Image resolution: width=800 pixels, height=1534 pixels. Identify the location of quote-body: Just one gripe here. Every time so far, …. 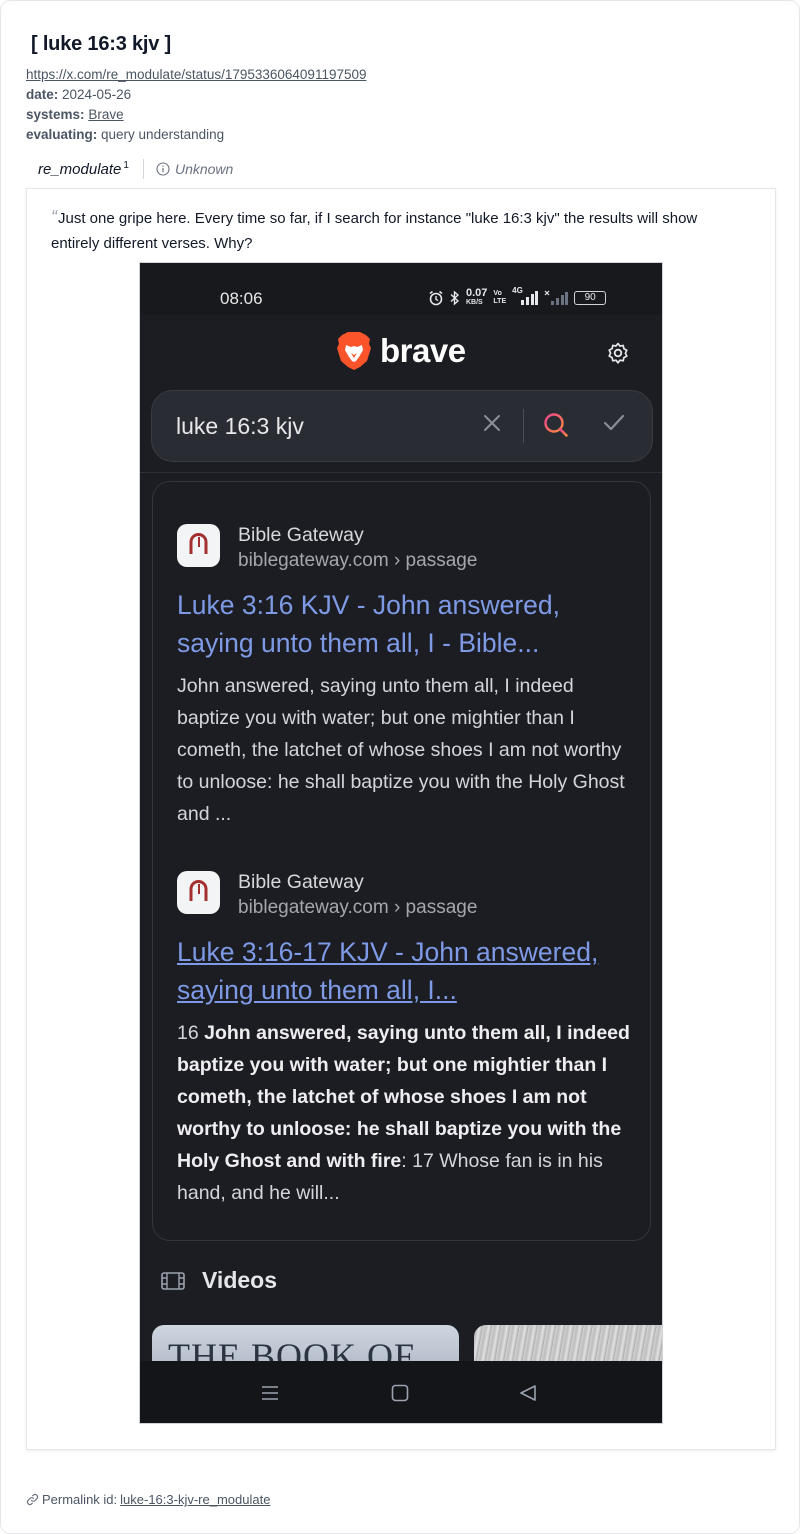
(374, 231).